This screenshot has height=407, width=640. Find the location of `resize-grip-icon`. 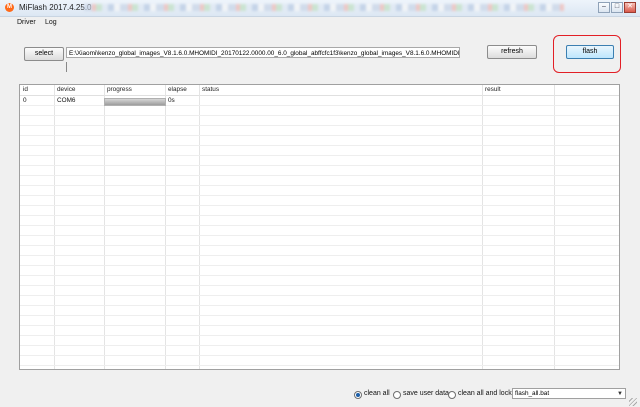

resize-grip-icon is located at coordinates (633, 402).